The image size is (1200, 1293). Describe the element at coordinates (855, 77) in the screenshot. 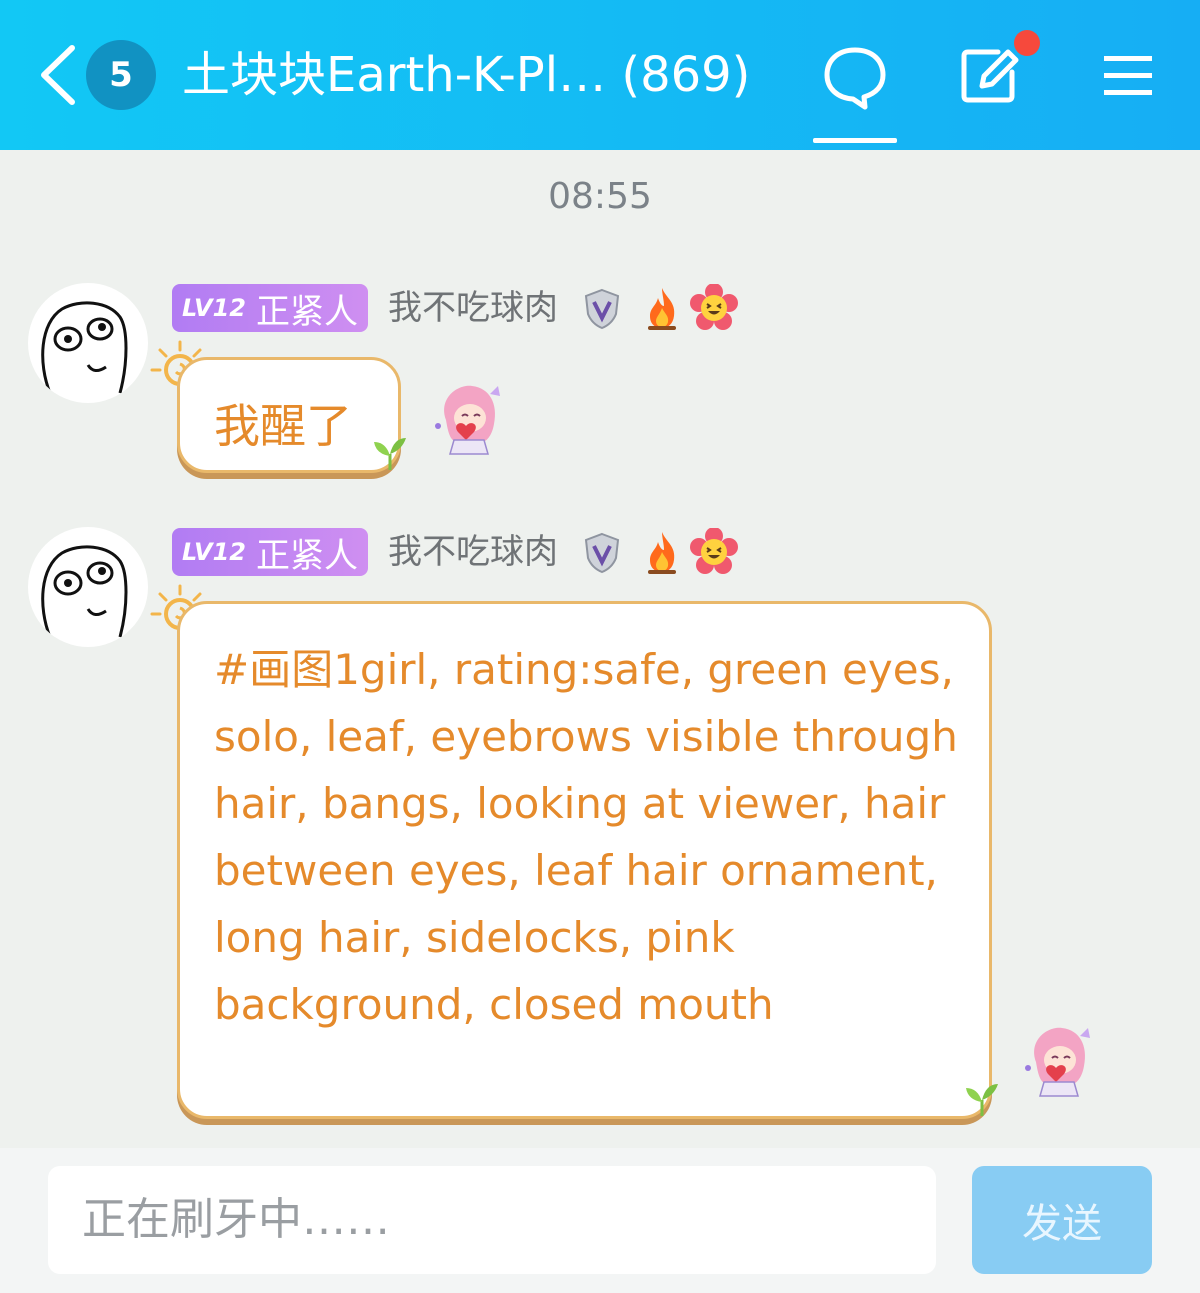

I see `chat-bubble-icon` at that location.